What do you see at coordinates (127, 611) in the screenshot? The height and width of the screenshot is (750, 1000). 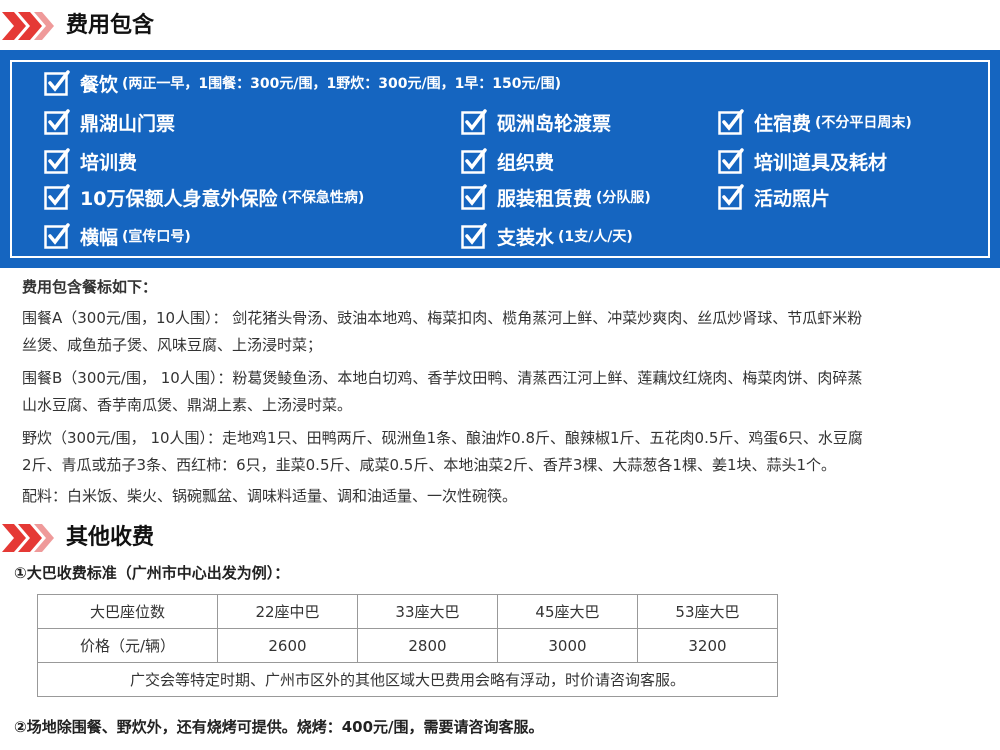 I see `table-cell: 大巴座位数` at bounding box center [127, 611].